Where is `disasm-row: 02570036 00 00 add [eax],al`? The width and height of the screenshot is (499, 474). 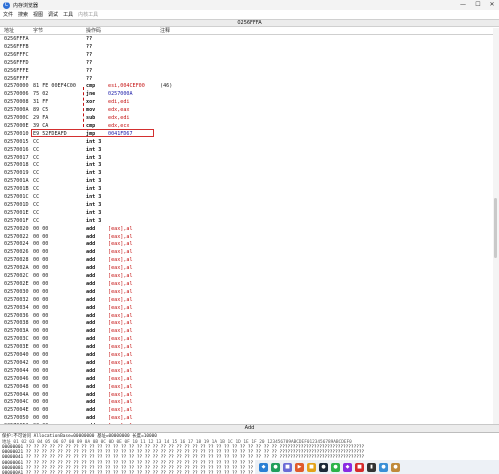 disasm-row: 02570036 00 00 add [eax],al is located at coordinates (246, 317).